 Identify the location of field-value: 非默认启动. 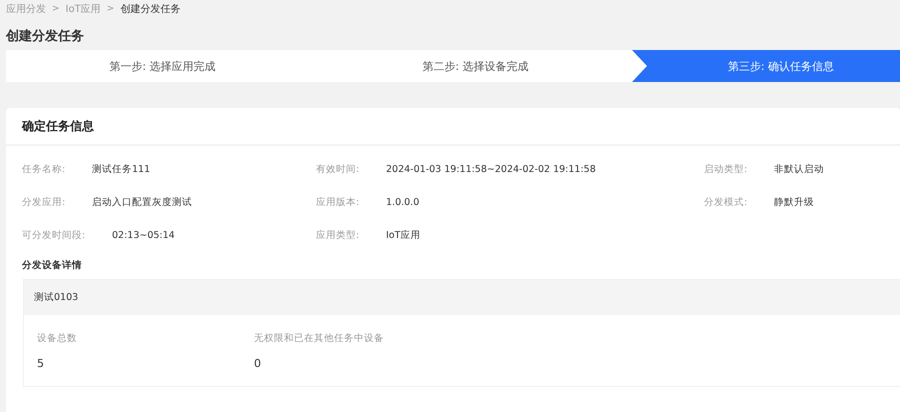
(799, 169).